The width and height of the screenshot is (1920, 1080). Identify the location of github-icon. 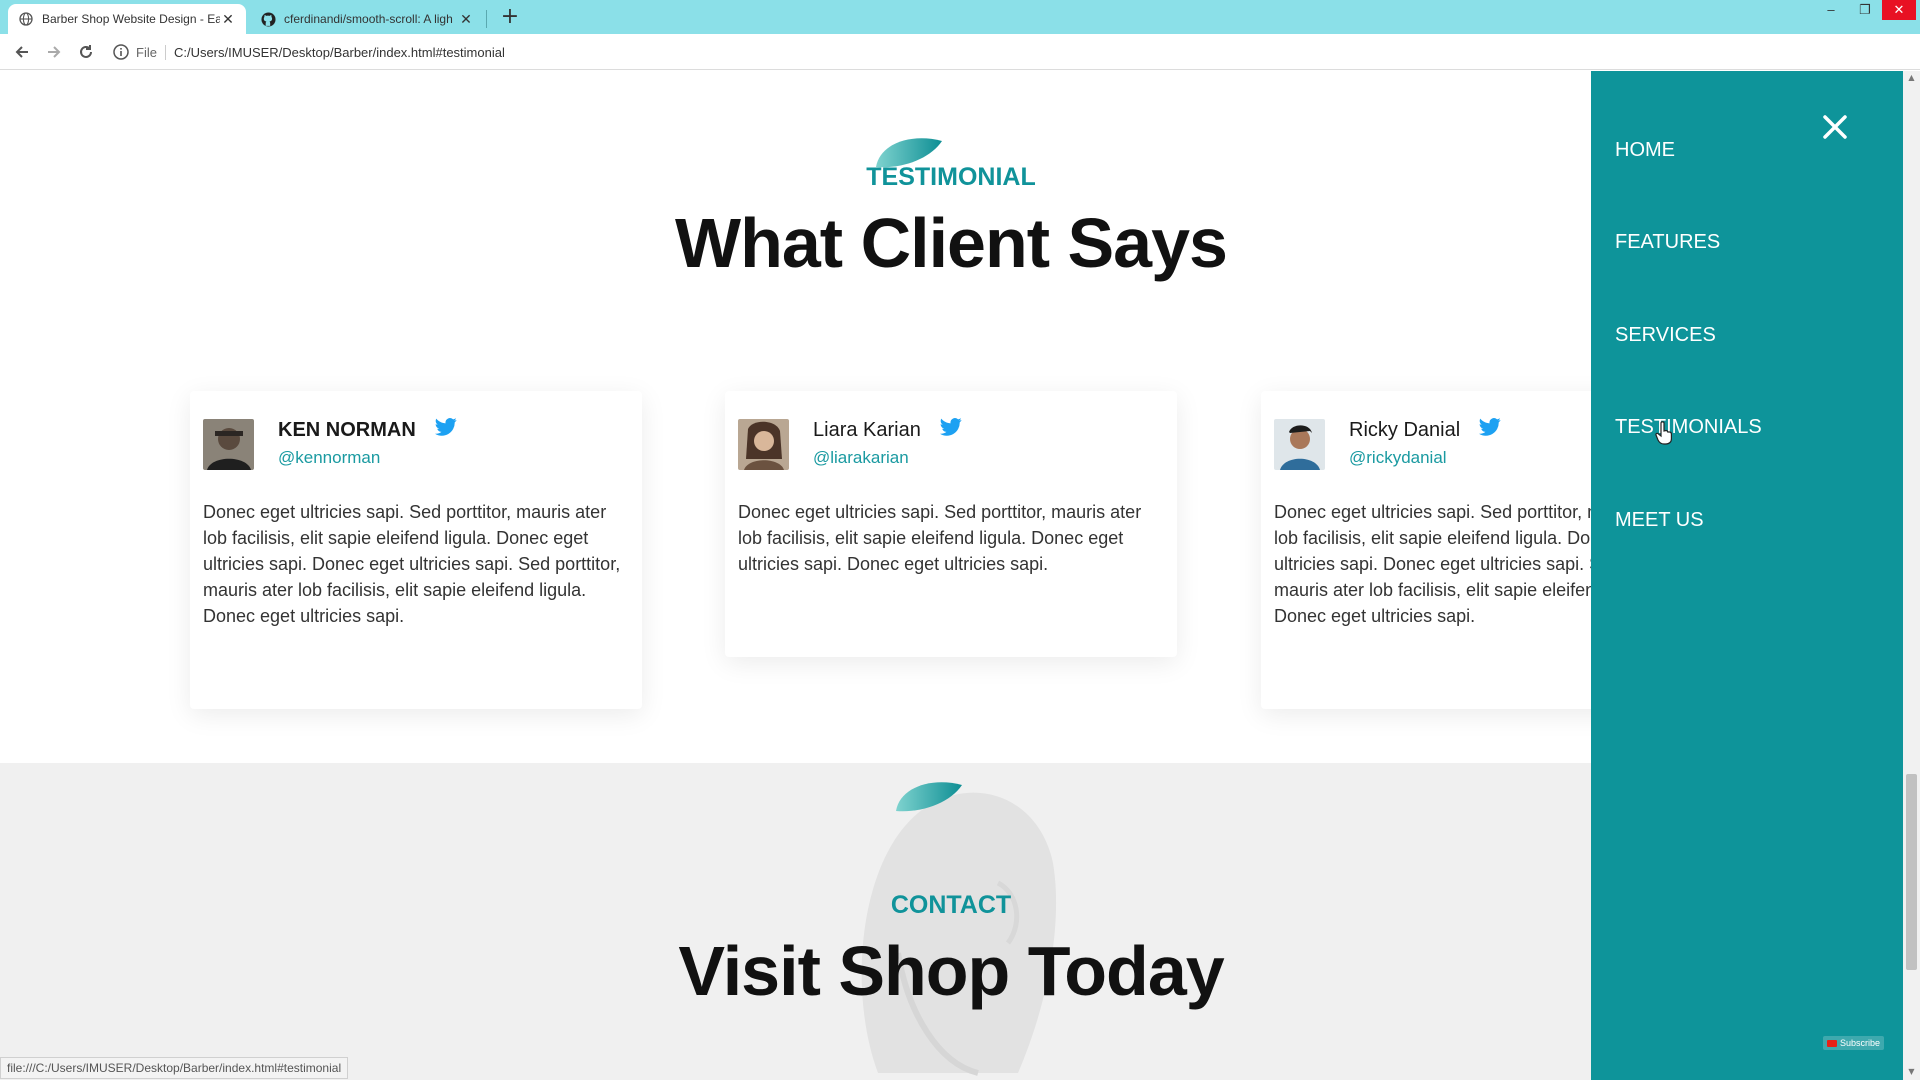
(268, 19).